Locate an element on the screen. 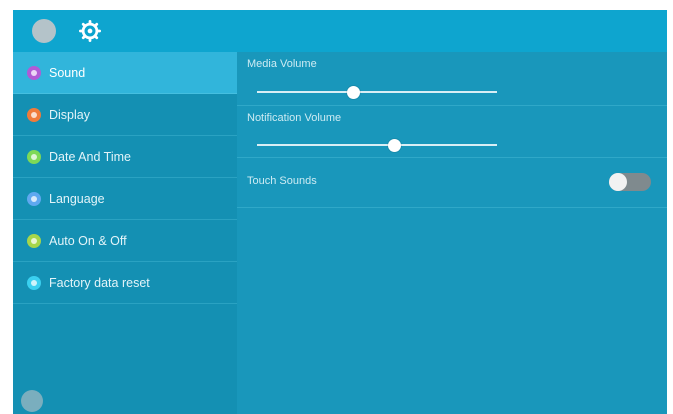  sidebar-item-language: Language is located at coordinates (125, 199).